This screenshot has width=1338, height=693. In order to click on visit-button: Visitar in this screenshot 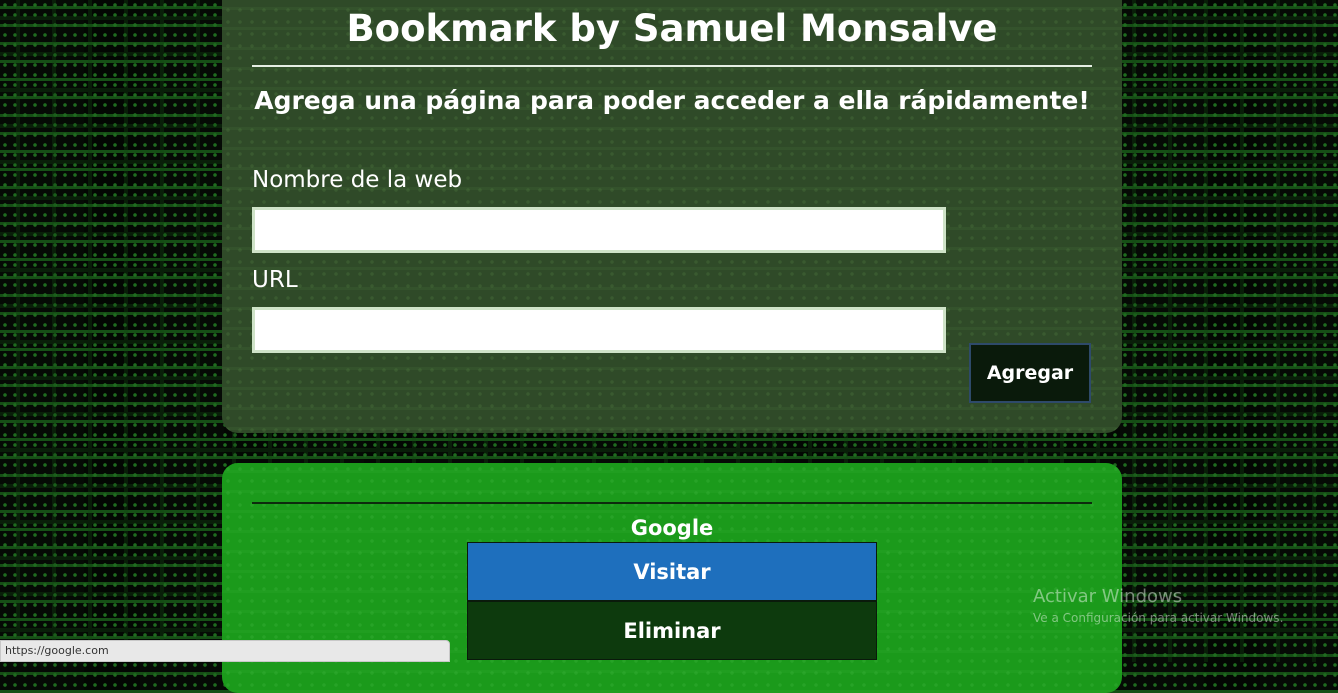, I will do `click(672, 571)`.